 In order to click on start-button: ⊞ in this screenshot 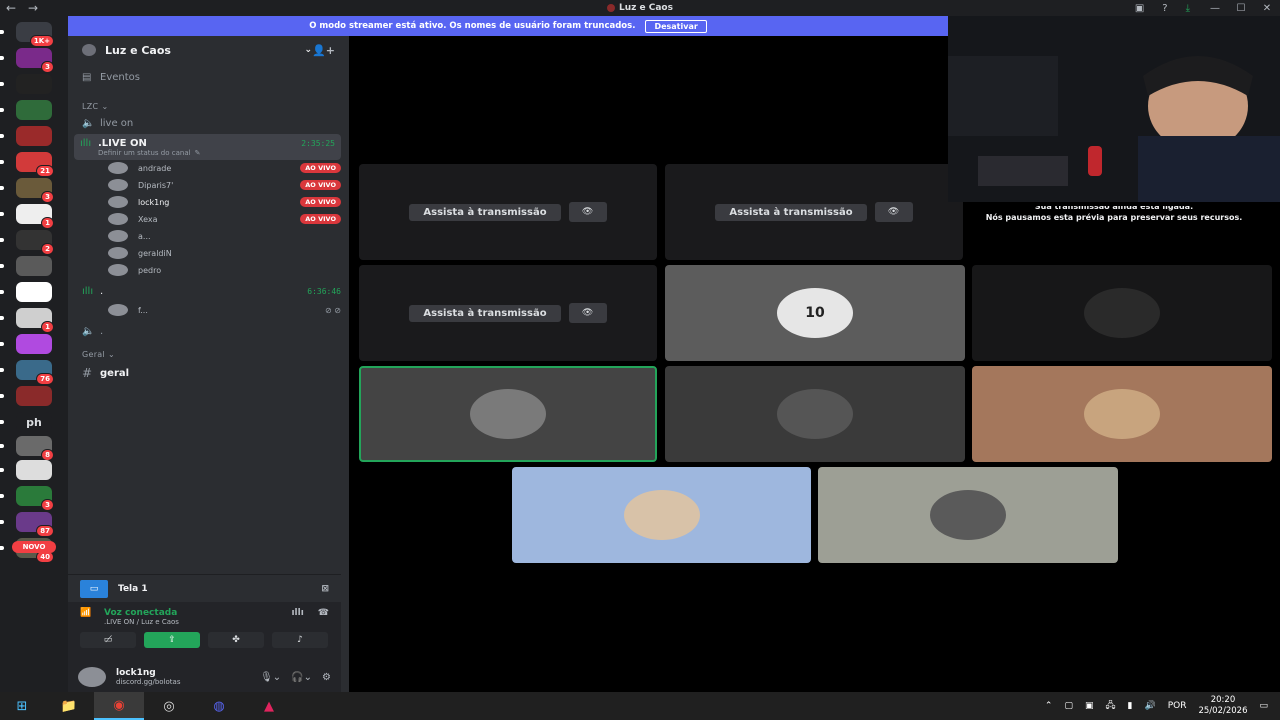, I will do `click(22, 706)`.